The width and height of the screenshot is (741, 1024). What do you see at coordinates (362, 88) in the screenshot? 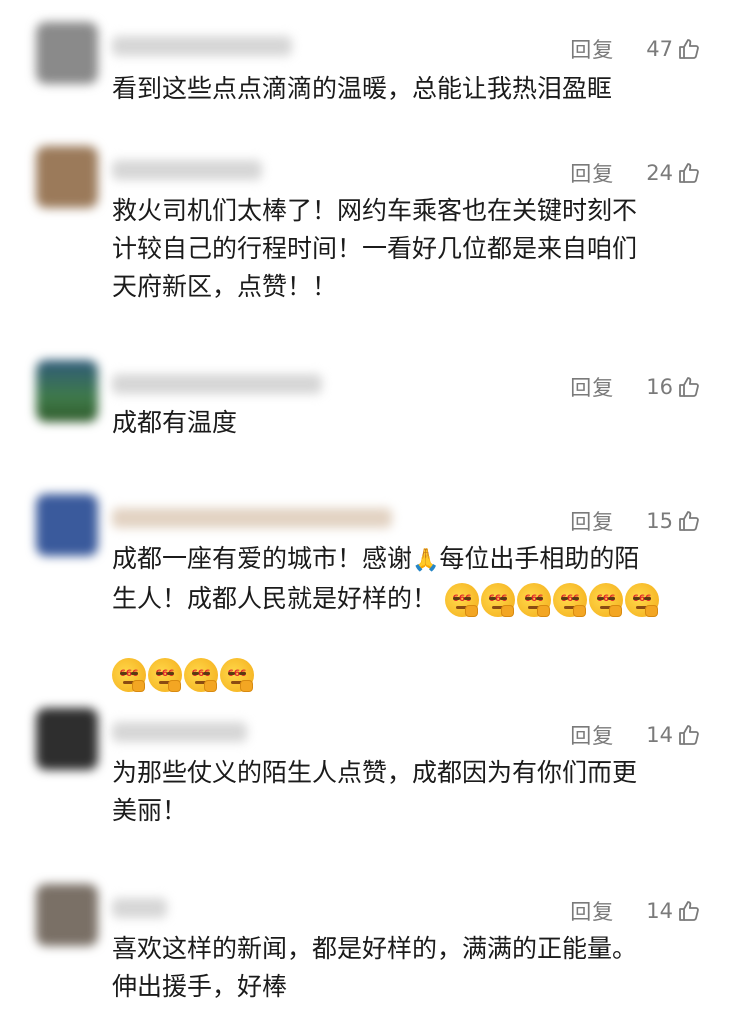
I see `comment-text: 看到这些点点滴滴的温暖，总能让我热泪盈眶` at bounding box center [362, 88].